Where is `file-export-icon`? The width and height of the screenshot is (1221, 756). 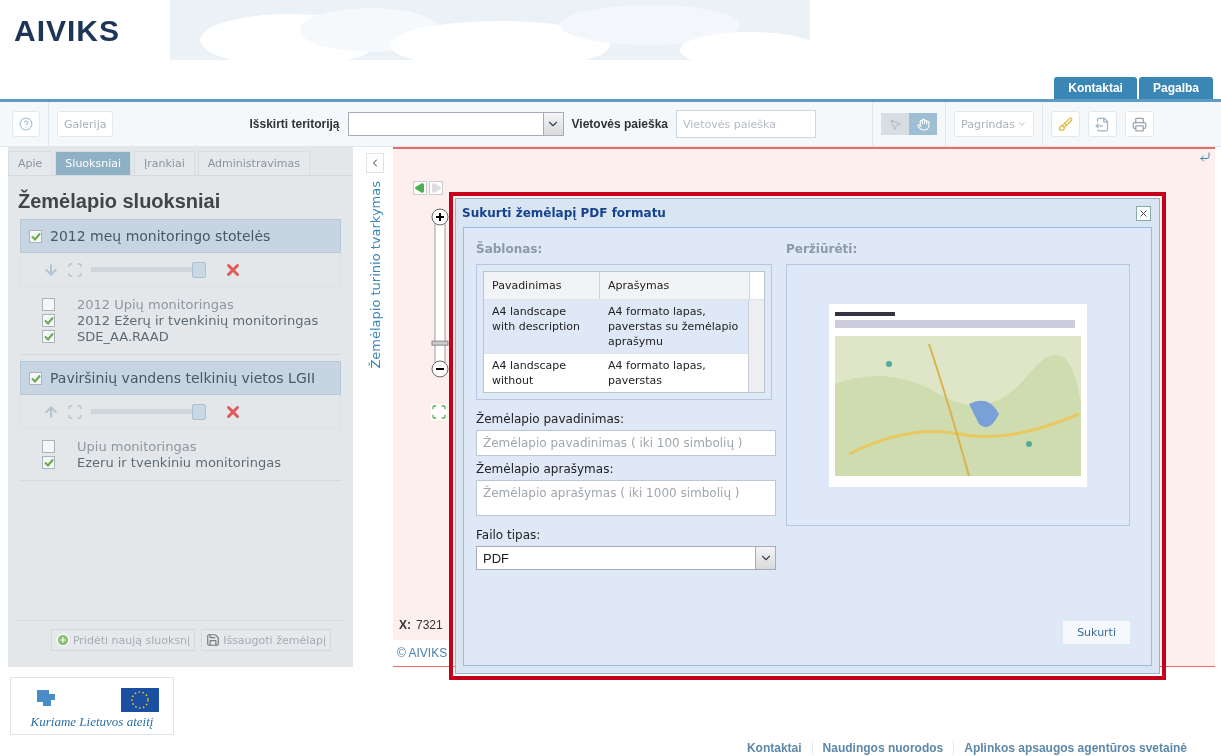 file-export-icon is located at coordinates (1102, 124).